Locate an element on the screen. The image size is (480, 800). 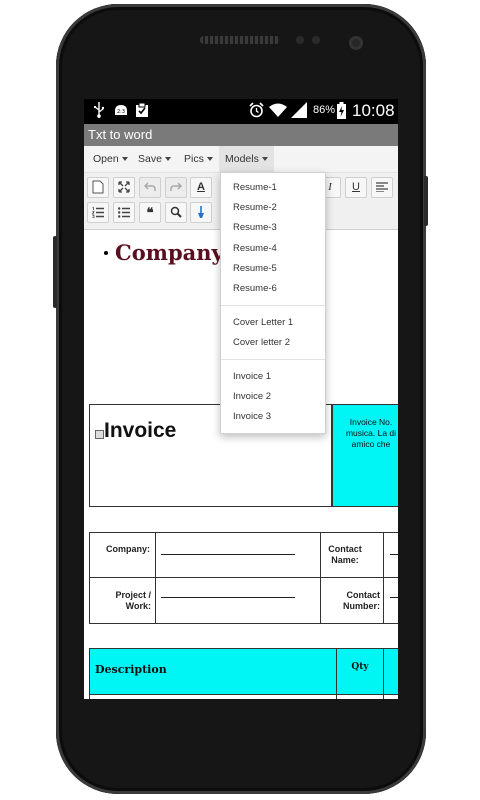
invoice-title: Invoice is located at coordinates (140, 430).